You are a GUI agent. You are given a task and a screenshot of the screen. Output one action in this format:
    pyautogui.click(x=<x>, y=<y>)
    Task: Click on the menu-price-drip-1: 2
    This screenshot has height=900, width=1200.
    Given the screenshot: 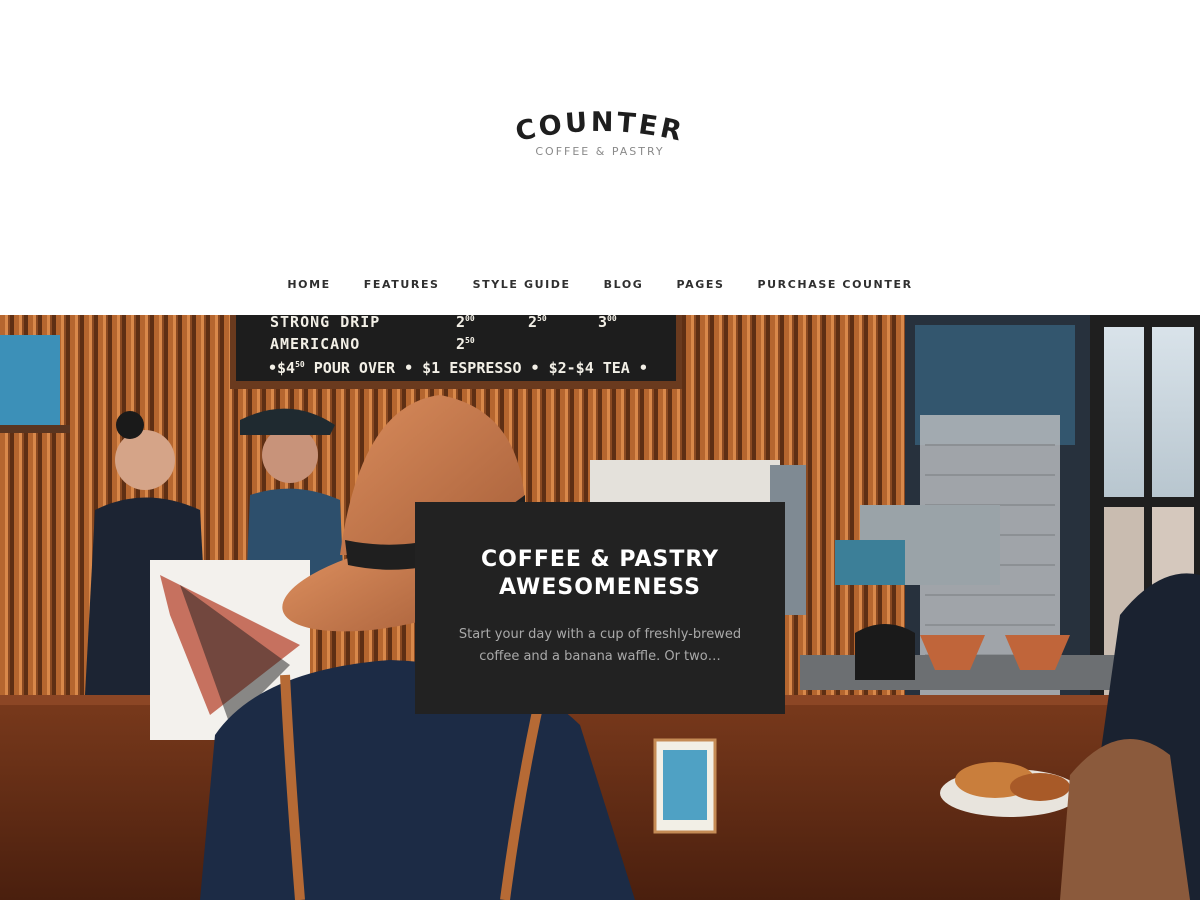 What is the action you would take?
    pyautogui.click(x=460, y=323)
    